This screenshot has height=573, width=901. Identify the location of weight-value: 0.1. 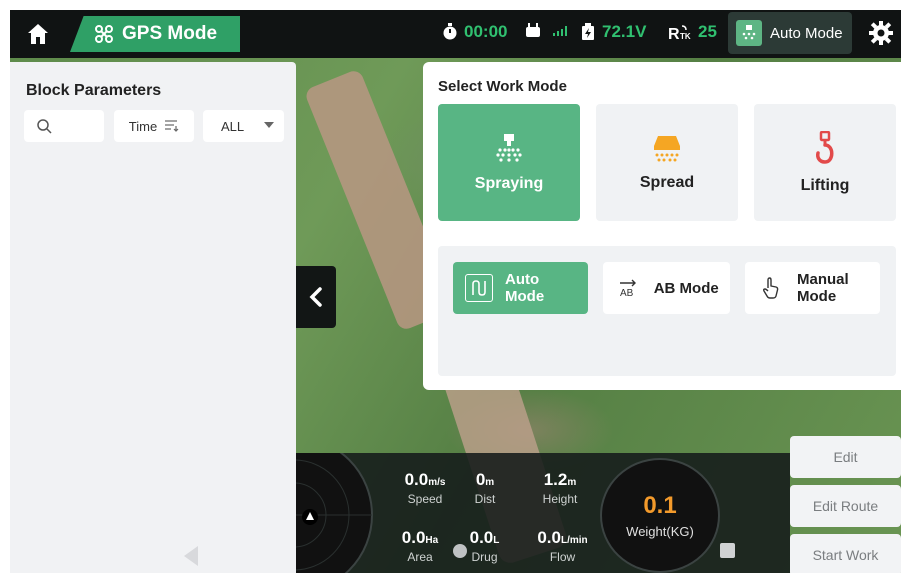
(660, 505).